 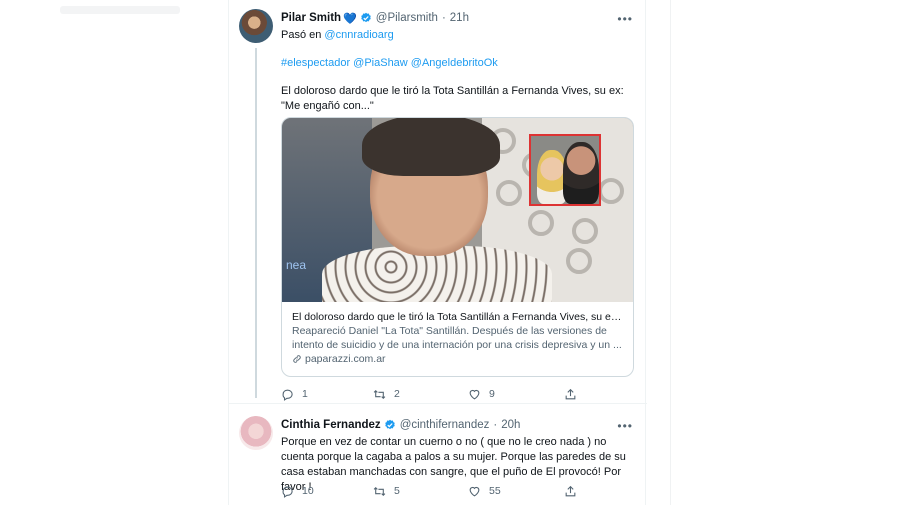 I want to click on author-name: Pilar Smith, so click(x=311, y=18).